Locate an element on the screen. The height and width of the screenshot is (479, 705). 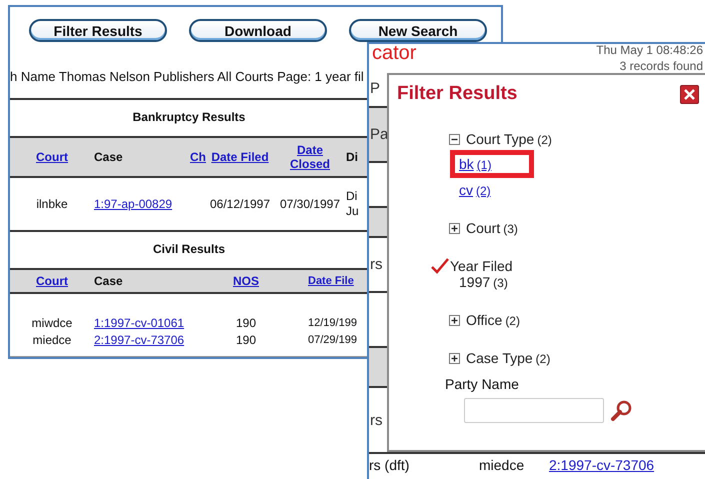
logo-text: cator is located at coordinates (394, 54).